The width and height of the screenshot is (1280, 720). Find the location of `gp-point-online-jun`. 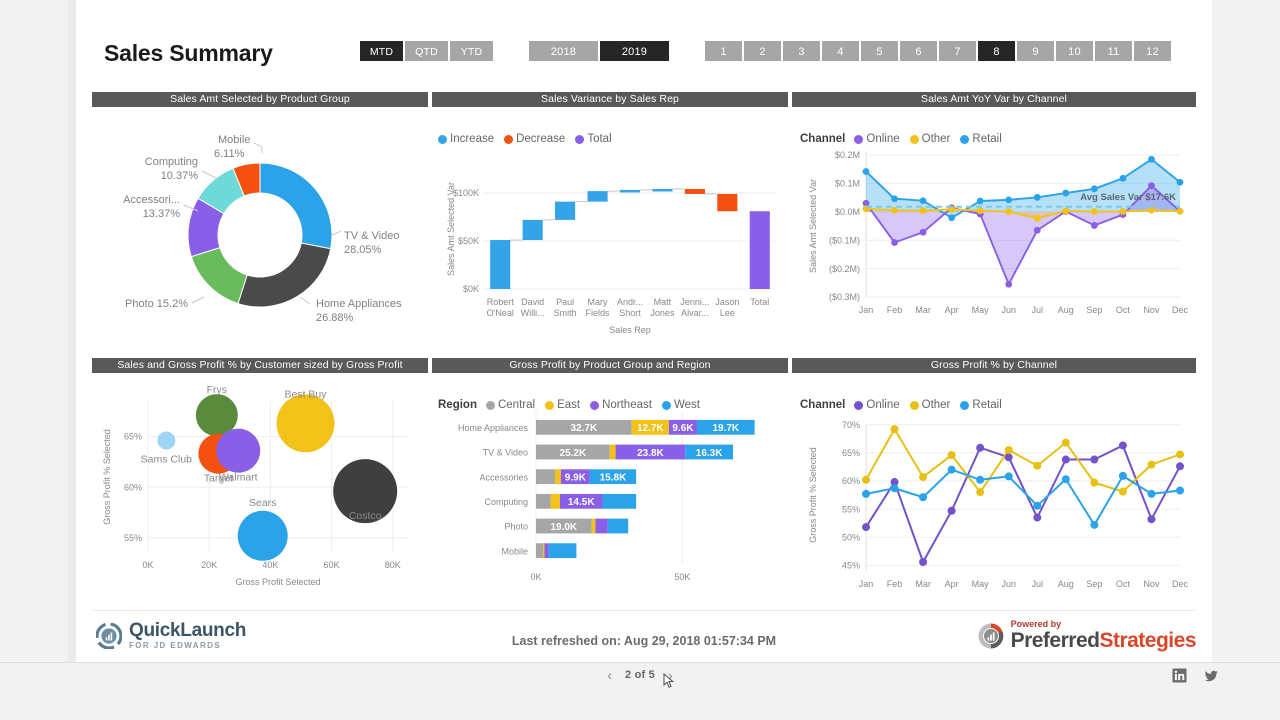

gp-point-online-jun is located at coordinates (1008, 457).